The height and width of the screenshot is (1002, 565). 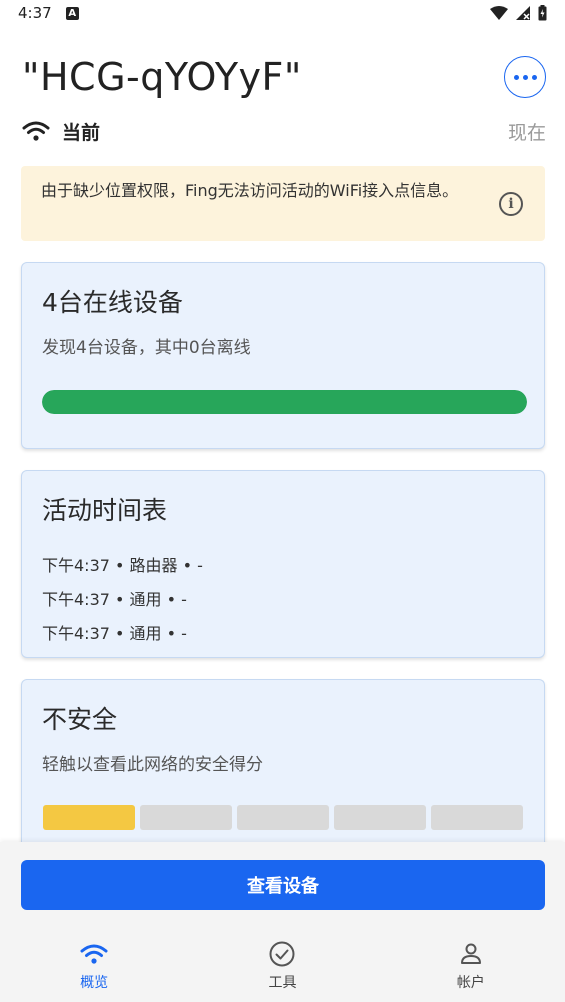 I want to click on nav-item-tools: 工具, so click(x=282, y=968).